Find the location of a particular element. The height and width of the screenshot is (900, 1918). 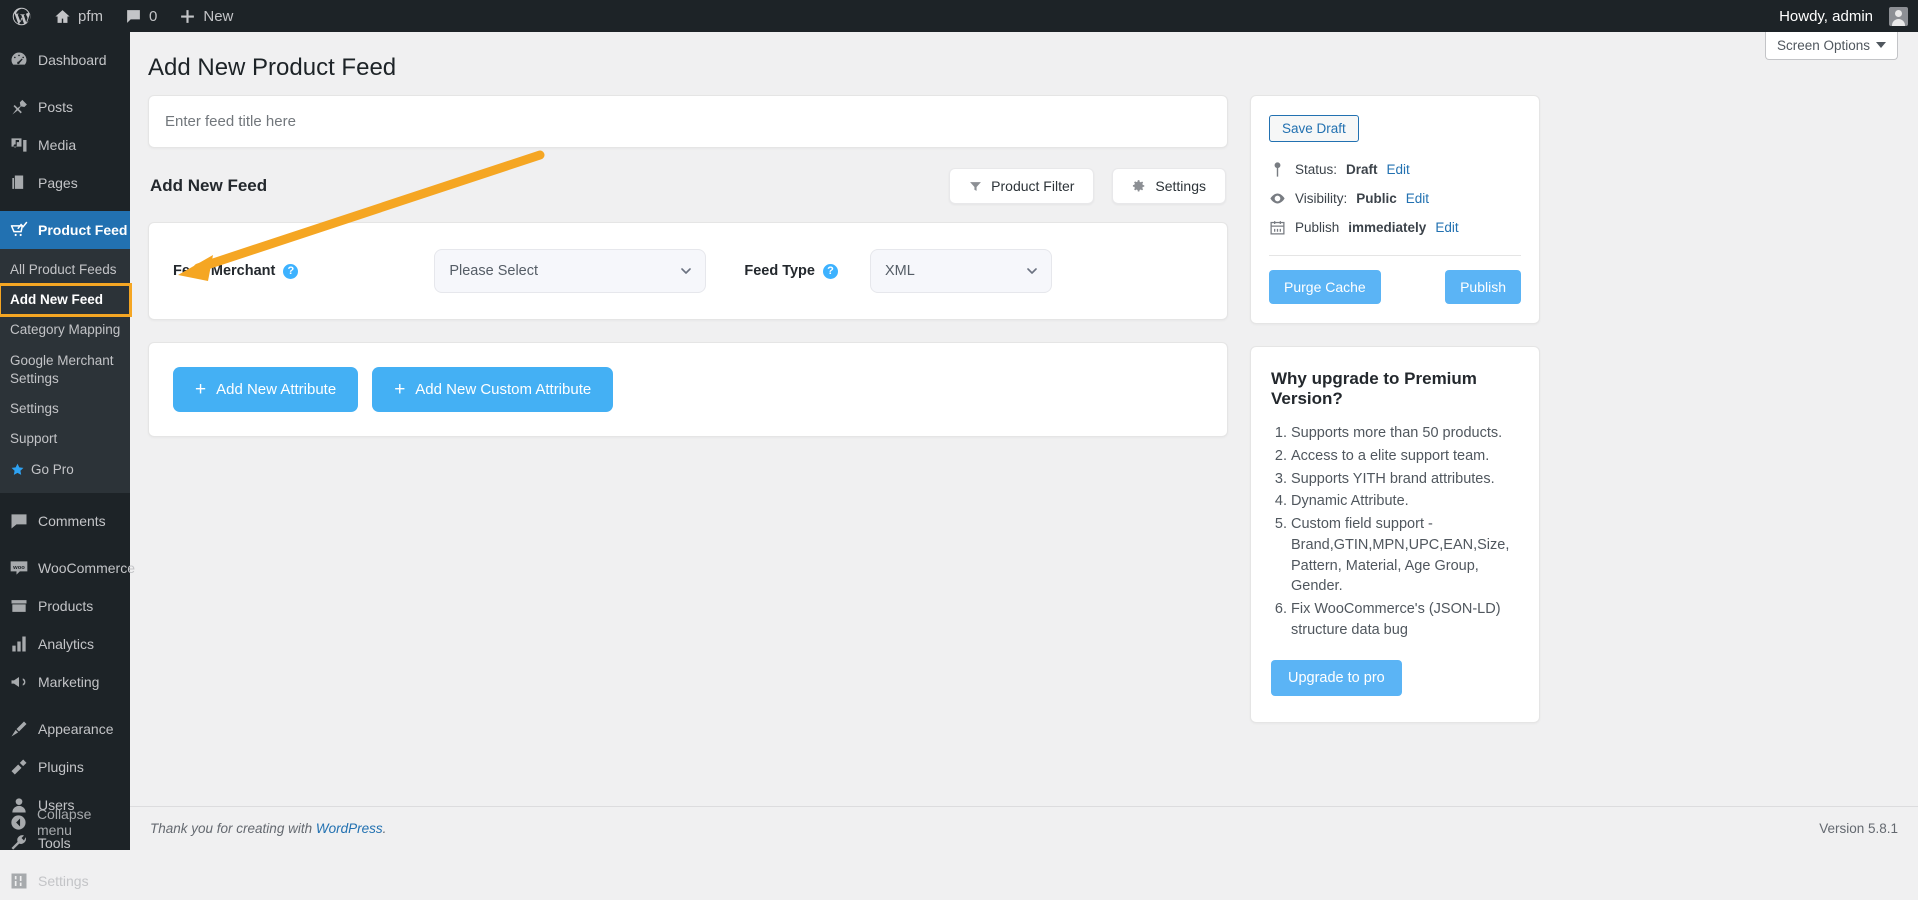

sidebar-item-label: WooCommerce is located at coordinates (86, 568).